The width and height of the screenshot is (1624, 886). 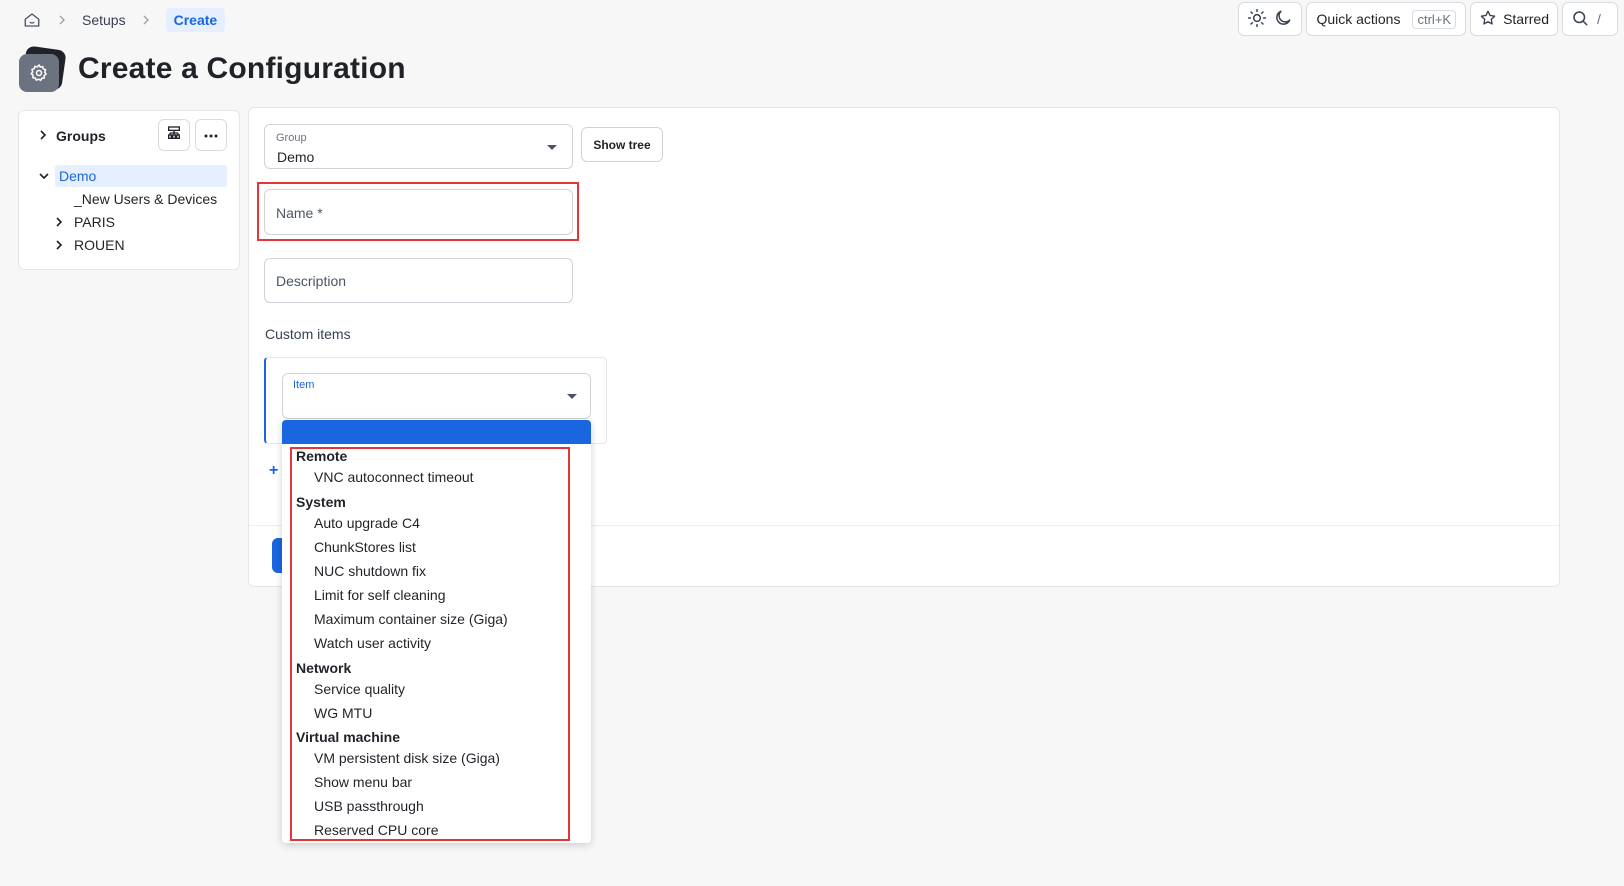 What do you see at coordinates (311, 281) in the screenshot?
I see `description-placeholder: Description` at bounding box center [311, 281].